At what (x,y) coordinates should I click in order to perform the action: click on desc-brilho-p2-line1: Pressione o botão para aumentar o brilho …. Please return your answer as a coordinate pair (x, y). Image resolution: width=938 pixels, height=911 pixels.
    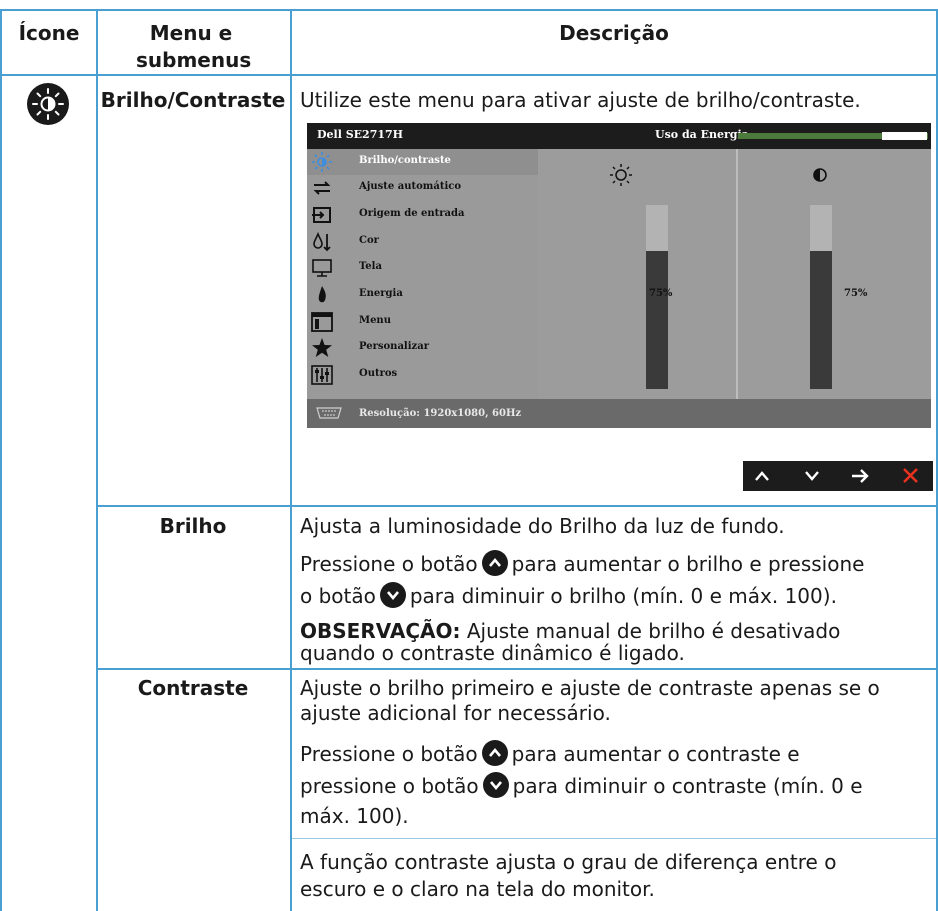
    Looking at the image, I should click on (582, 564).